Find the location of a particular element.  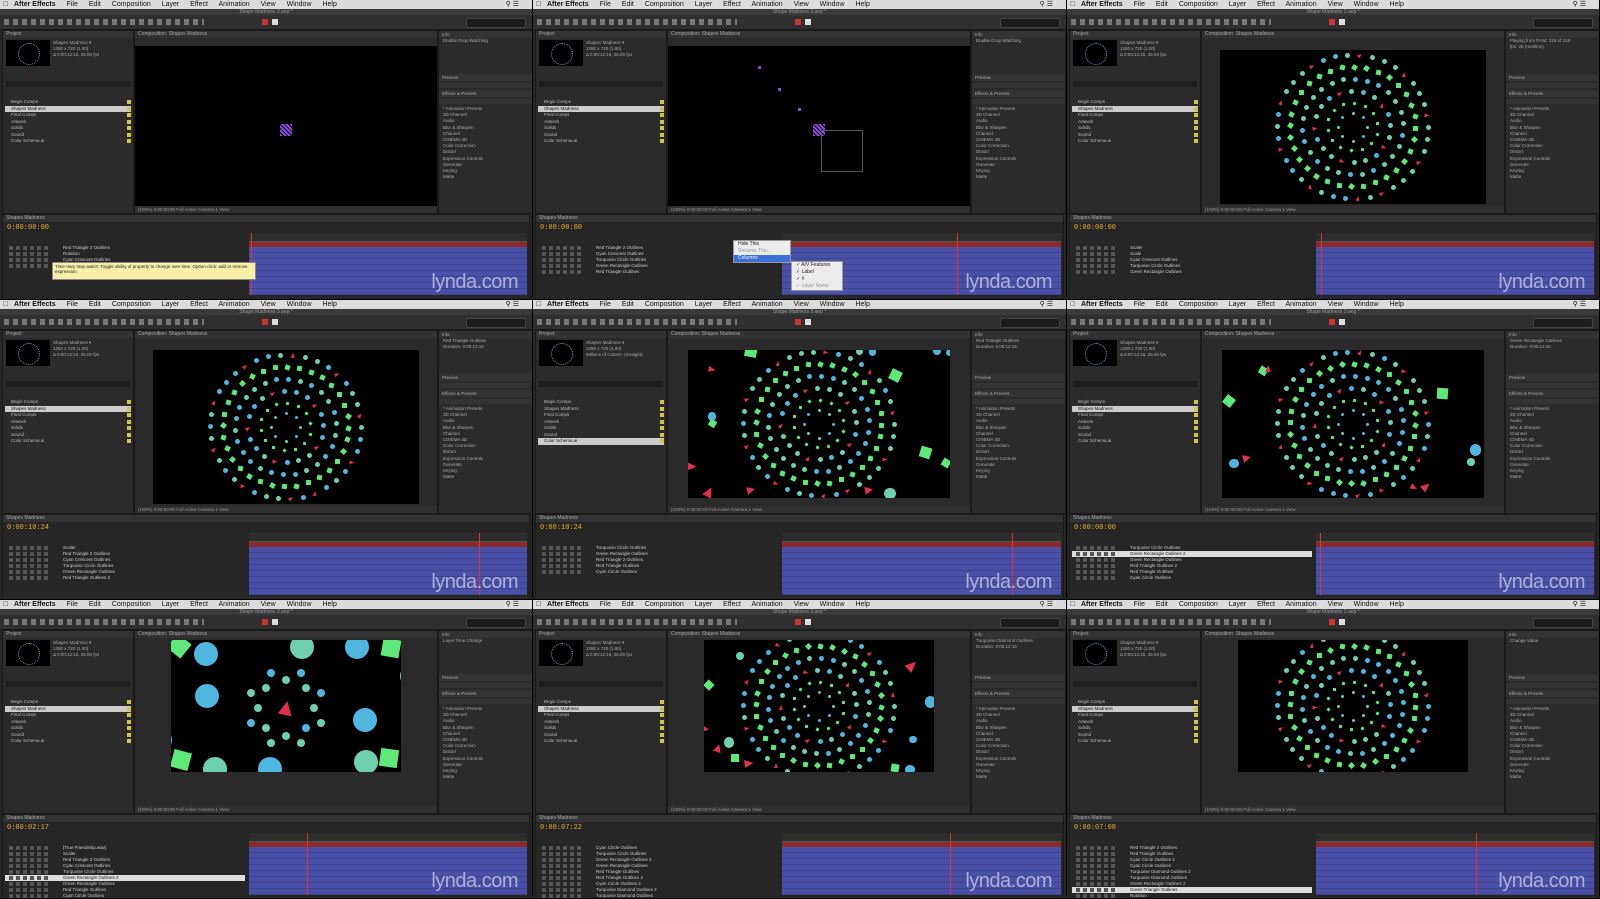

layer-row: Cyan Circle Outlines is located at coordinates (1192, 578).